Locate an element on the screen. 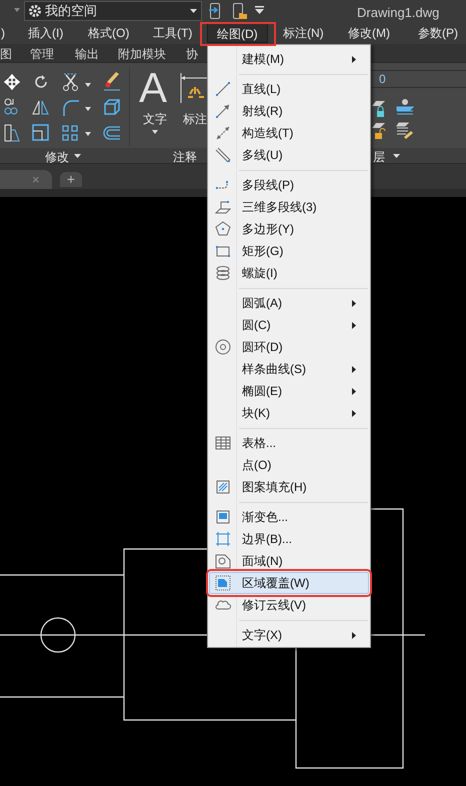  gear-icon is located at coordinates (35, 11).